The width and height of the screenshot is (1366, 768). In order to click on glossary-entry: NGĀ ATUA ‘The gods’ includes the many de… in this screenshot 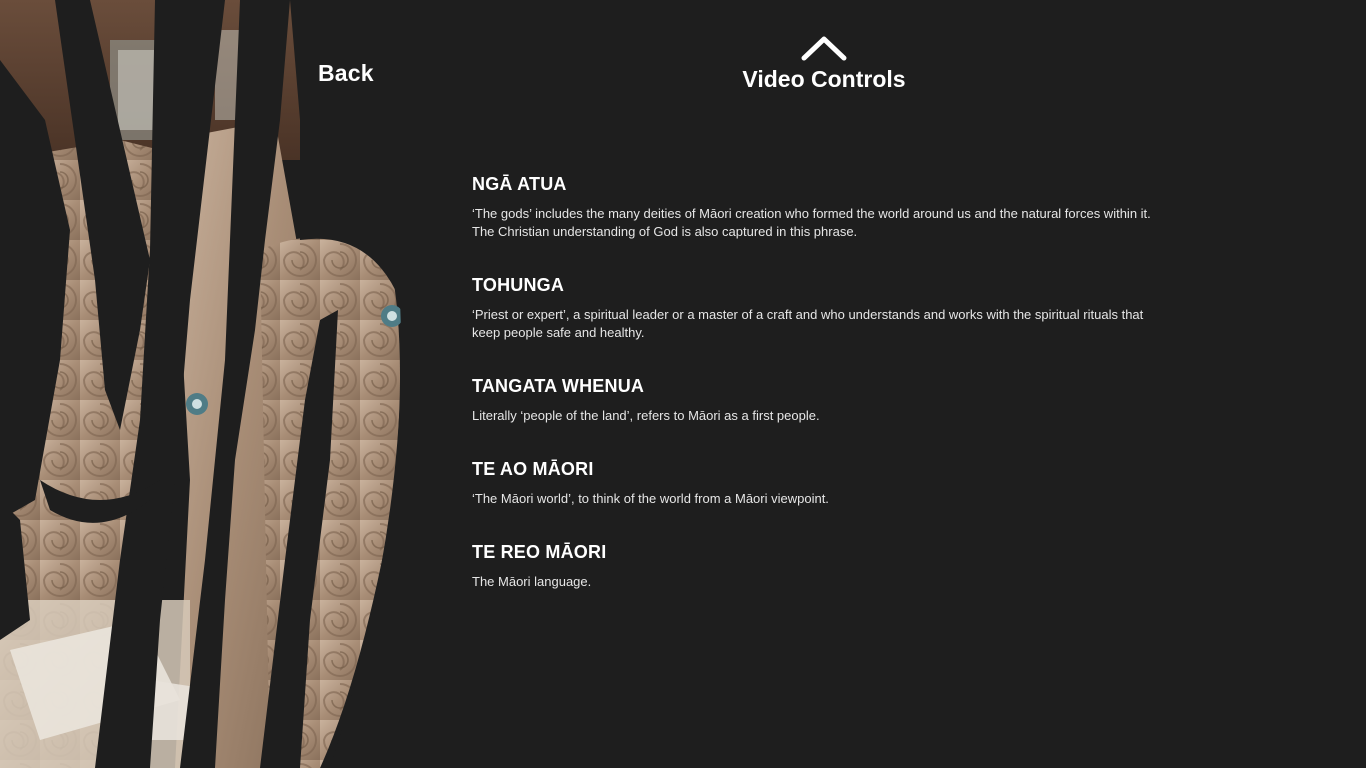, I will do `click(811, 206)`.